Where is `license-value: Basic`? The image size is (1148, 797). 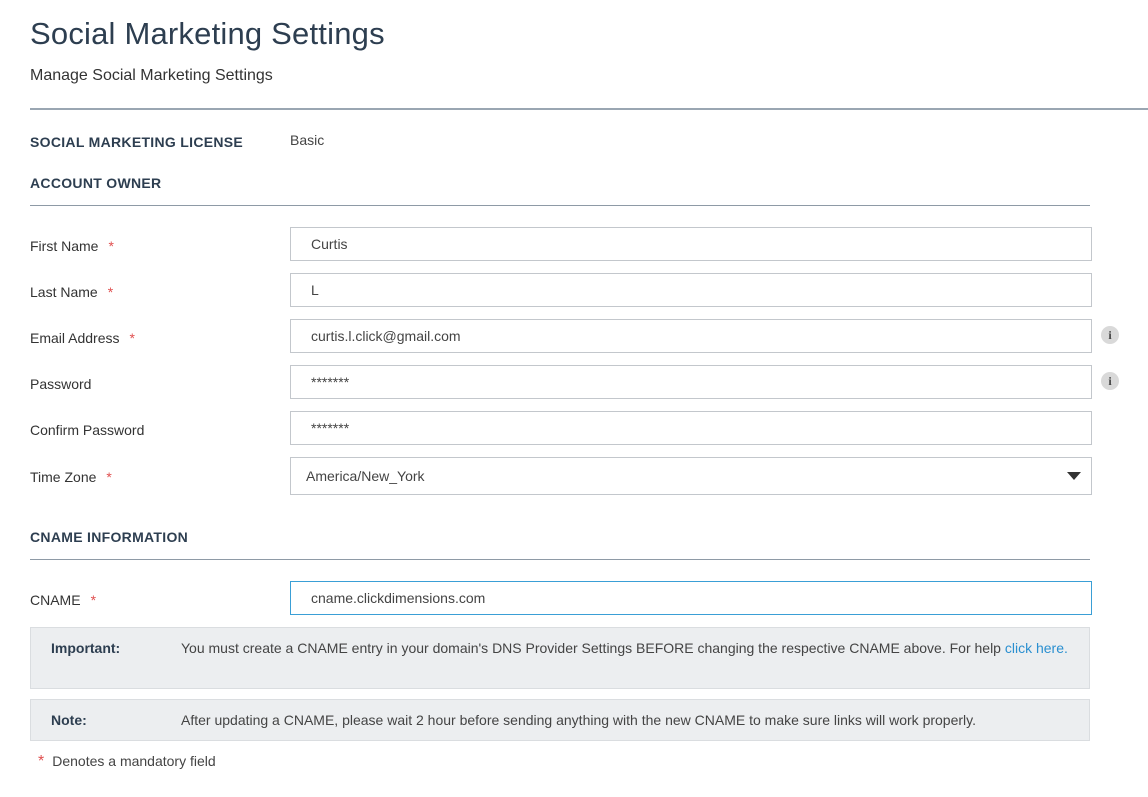 license-value: Basic is located at coordinates (307, 140).